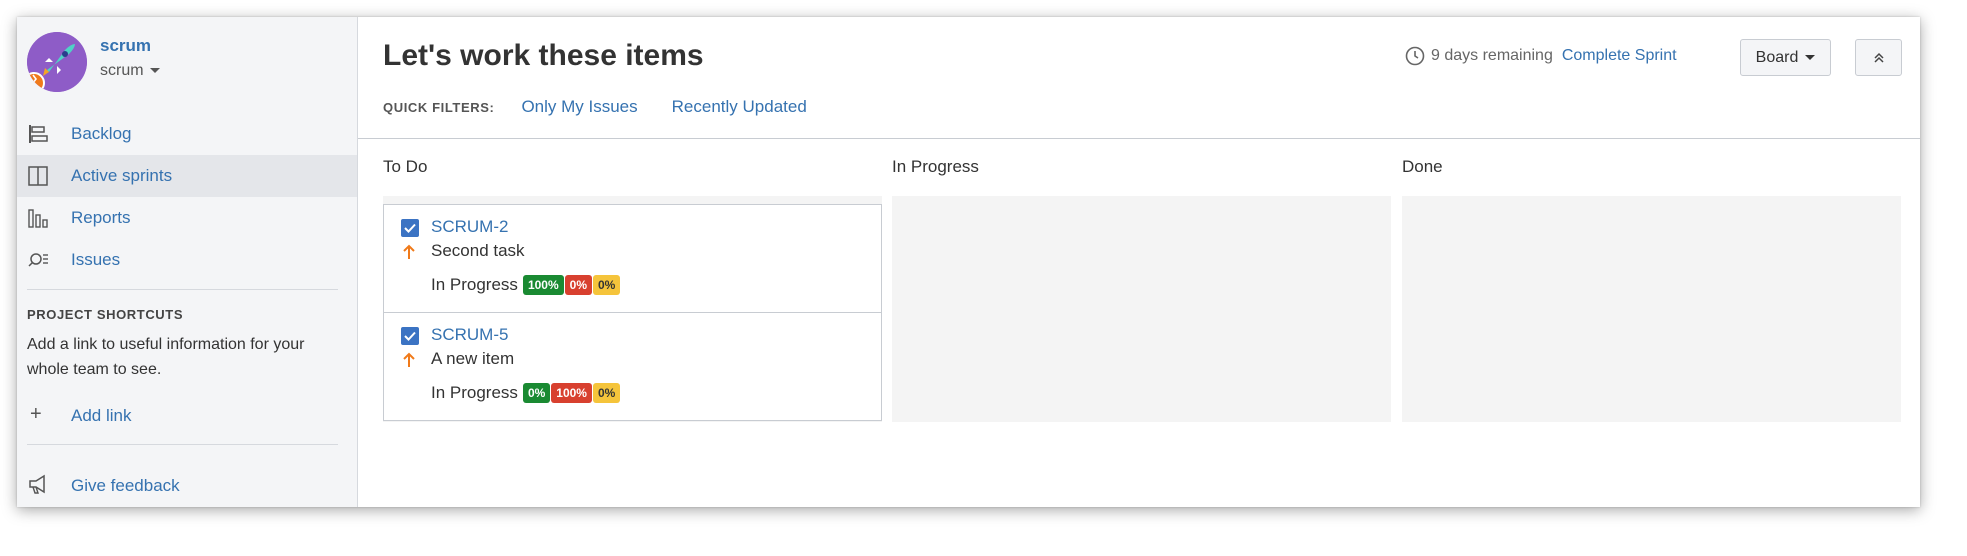 Image resolution: width=1967 pixels, height=556 pixels. I want to click on column-in-progress: In Progress, so click(1141, 289).